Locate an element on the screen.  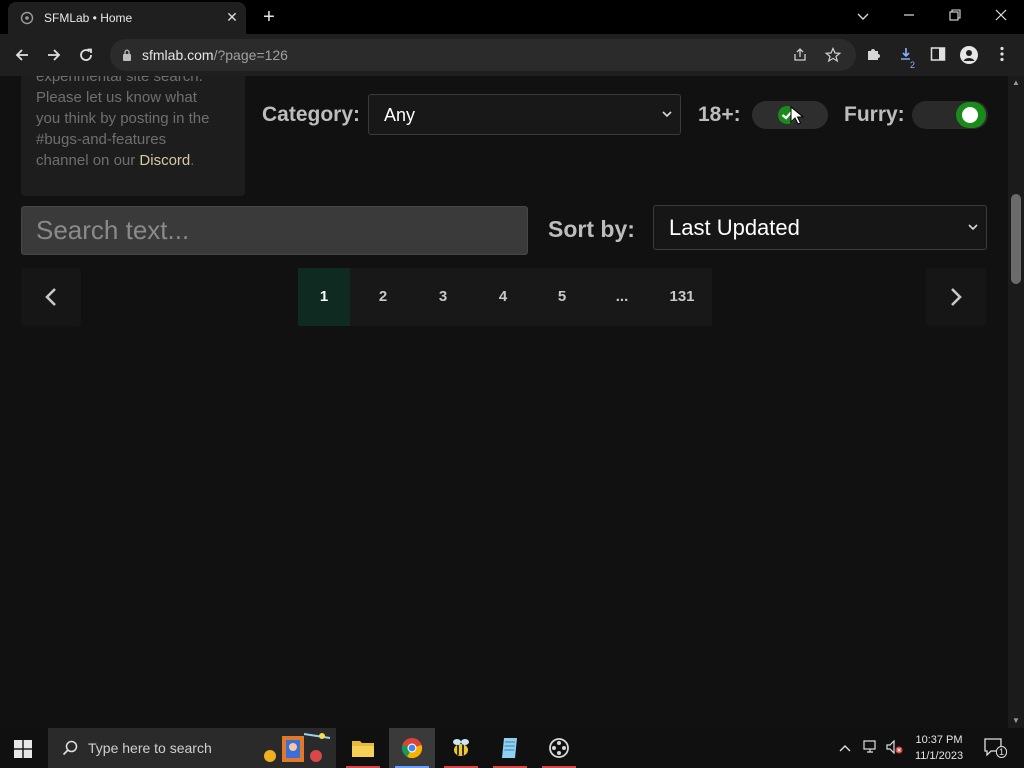
sort-label: Sort by: is located at coordinates (591, 229).